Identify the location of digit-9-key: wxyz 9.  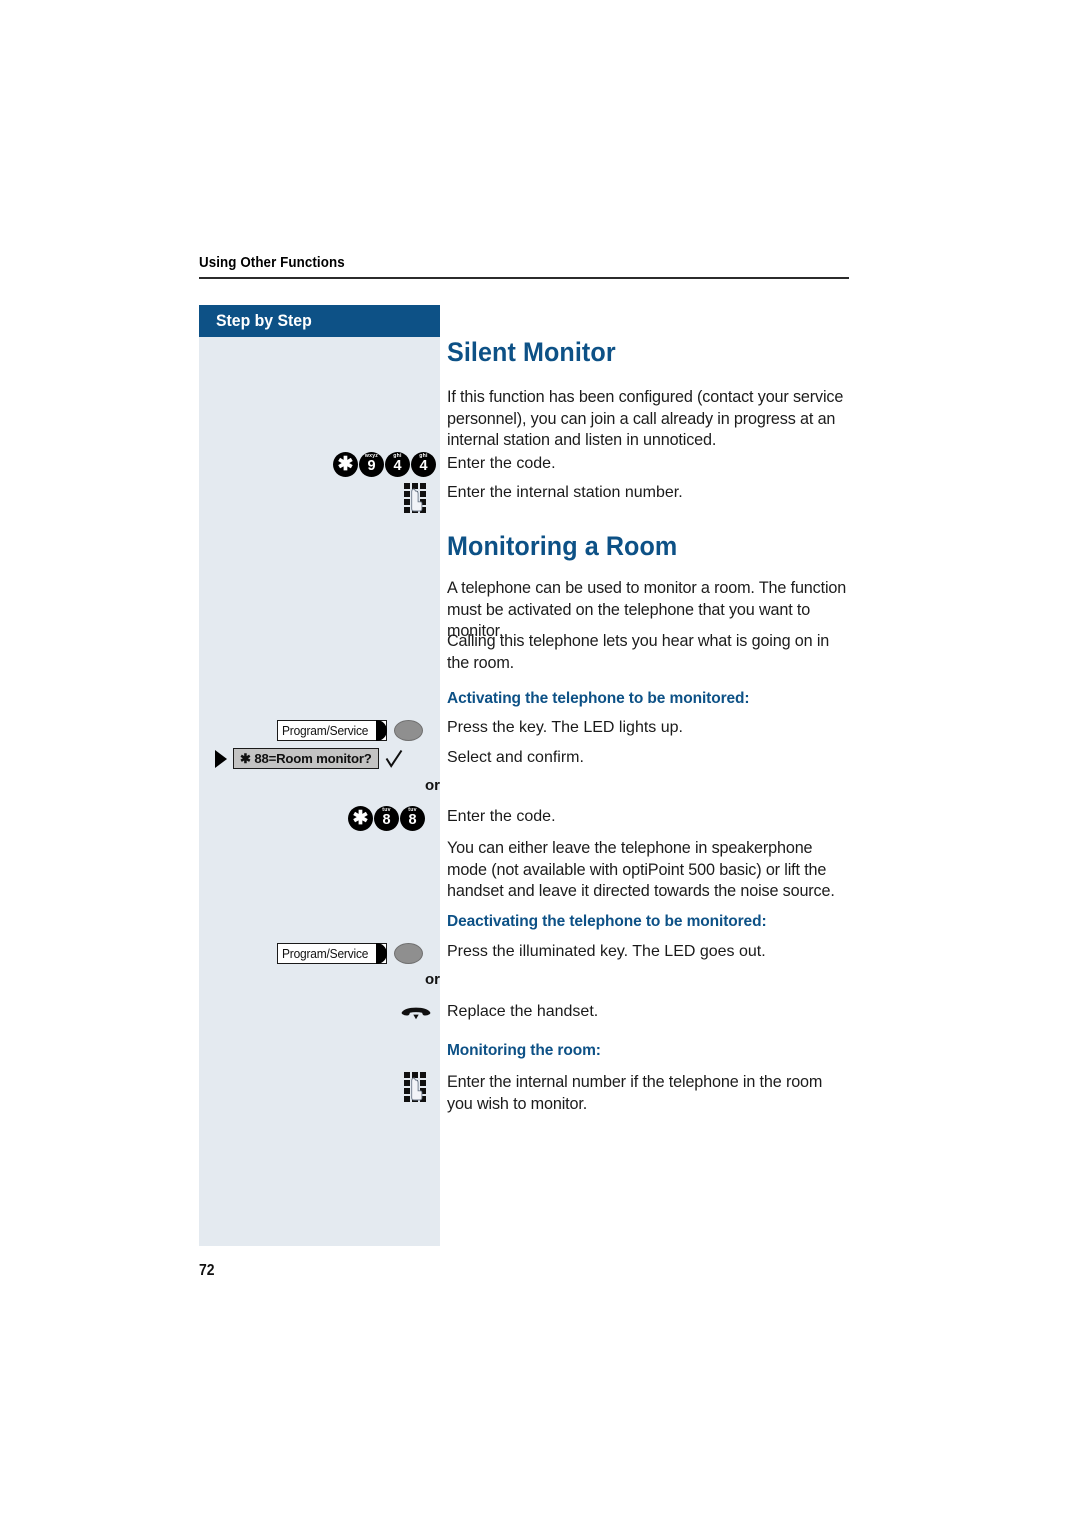
(371, 464).